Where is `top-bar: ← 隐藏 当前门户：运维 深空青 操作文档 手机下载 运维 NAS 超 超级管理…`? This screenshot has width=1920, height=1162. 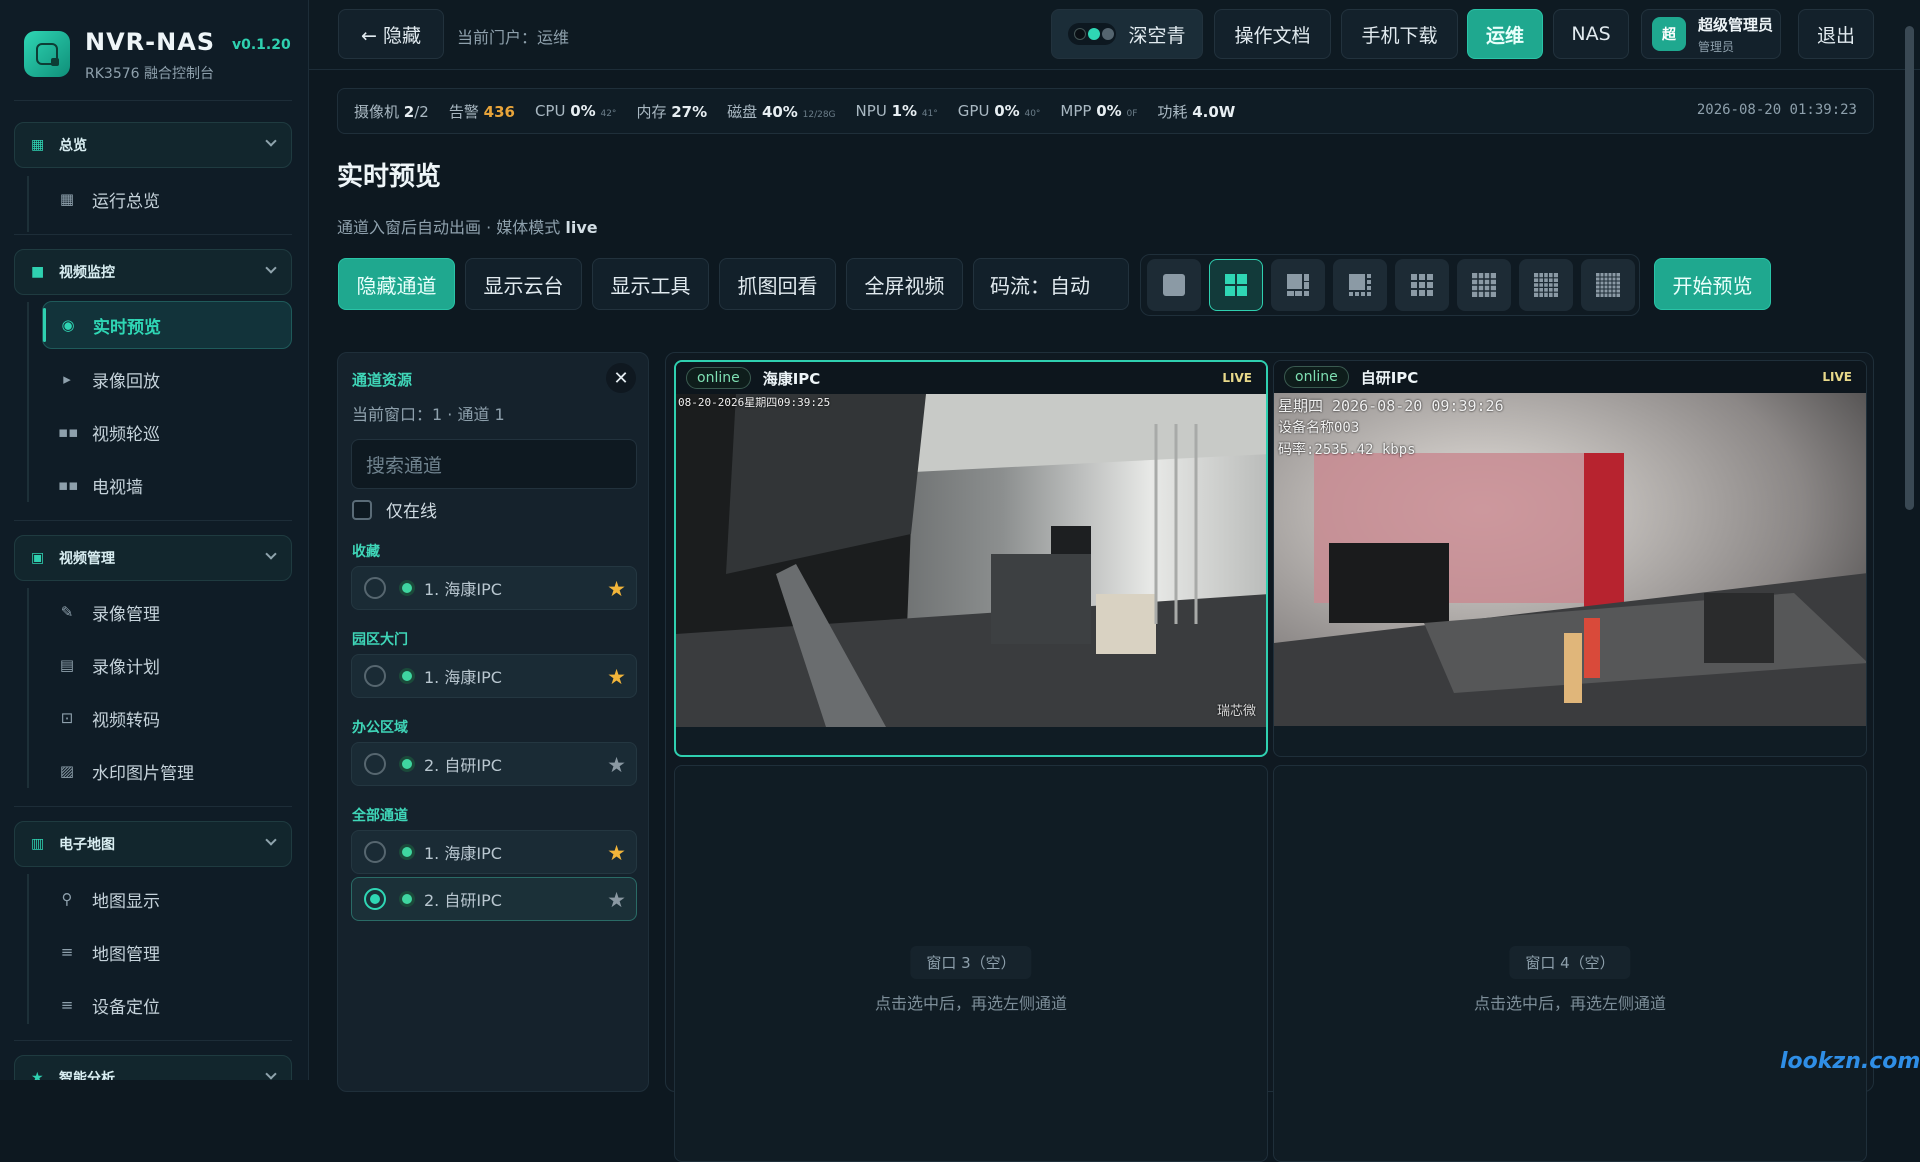 top-bar: ← 隐藏 当前门户：运维 深空青 操作文档 手机下载 运维 NAS 超 超级管理… is located at coordinates (1114, 35).